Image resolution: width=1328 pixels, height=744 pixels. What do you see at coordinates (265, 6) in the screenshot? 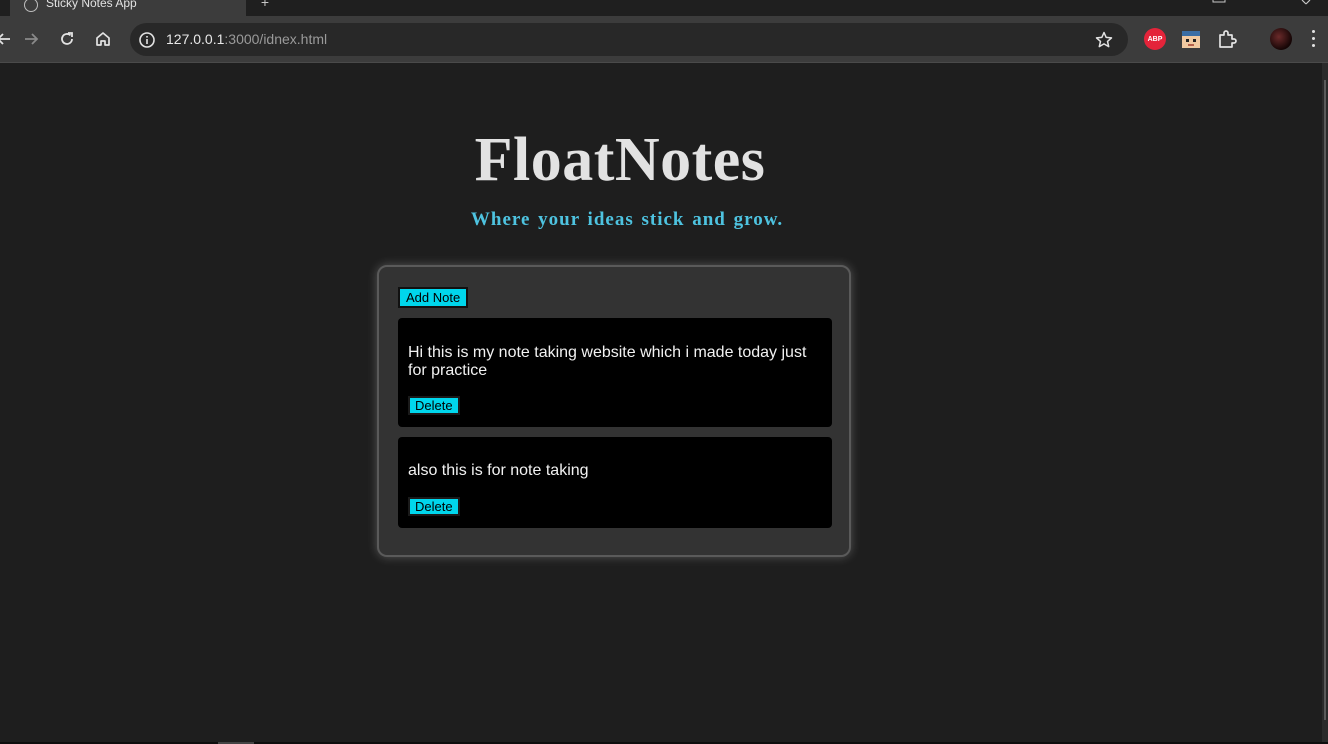
I see `new-tab-button: +` at bounding box center [265, 6].